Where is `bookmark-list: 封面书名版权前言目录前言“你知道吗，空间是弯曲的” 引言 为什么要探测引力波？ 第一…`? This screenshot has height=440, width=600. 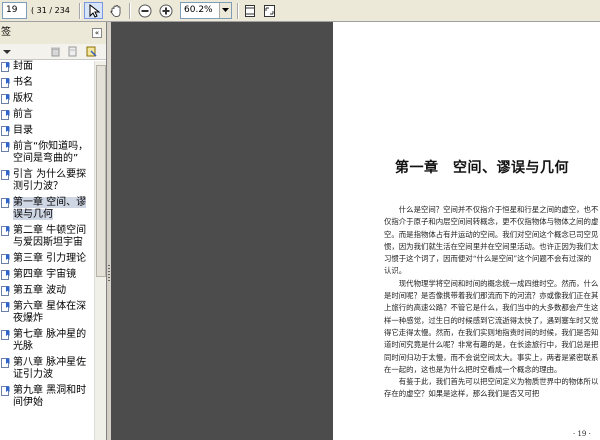
bookmark-list: 封面书名版权前言目录前言“你知道吗，空间是弯曲的” 引言 为什么要探测引力波？ 第一… is located at coordinates (47, 237).